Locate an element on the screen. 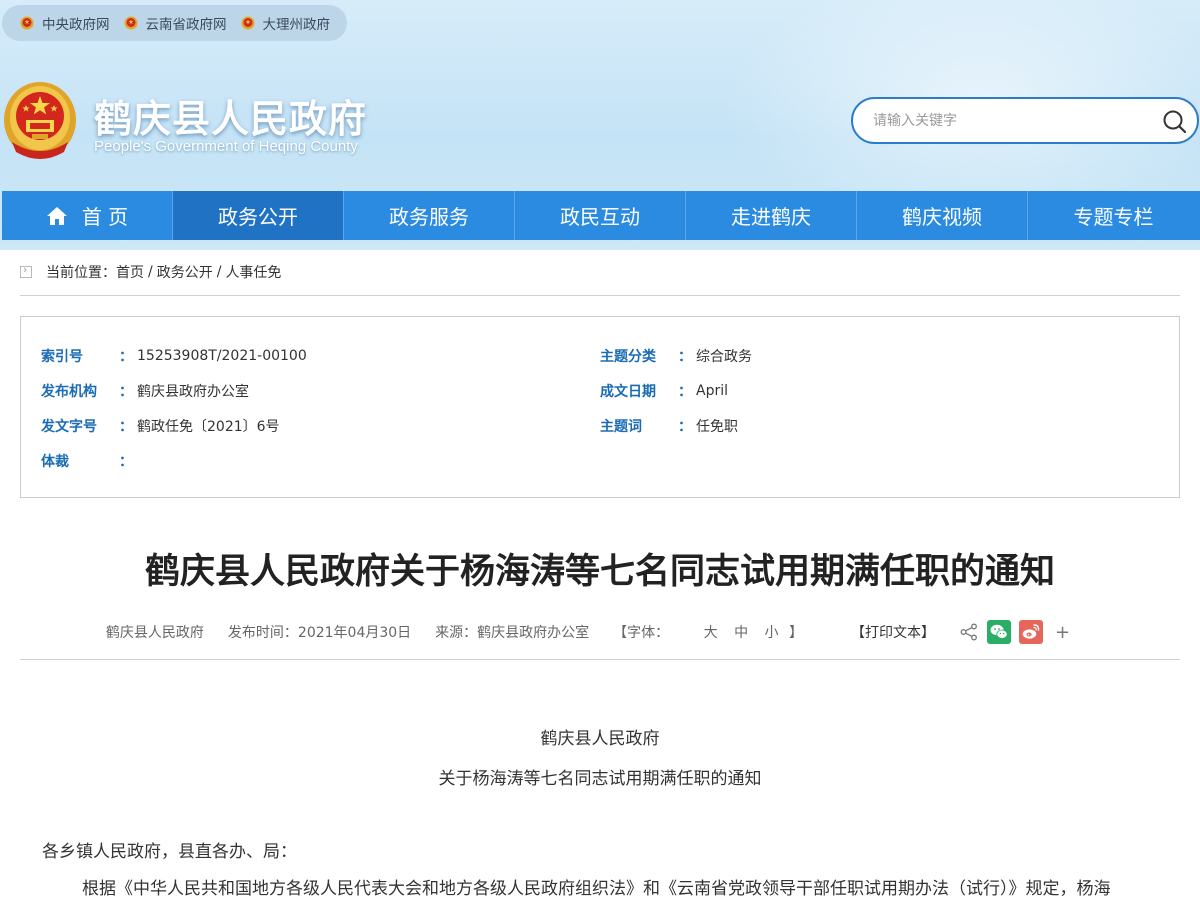 Image resolution: width=1200 pixels, height=900 pixels. nav-item-gov-affairs: 政务公开 is located at coordinates (258, 215).